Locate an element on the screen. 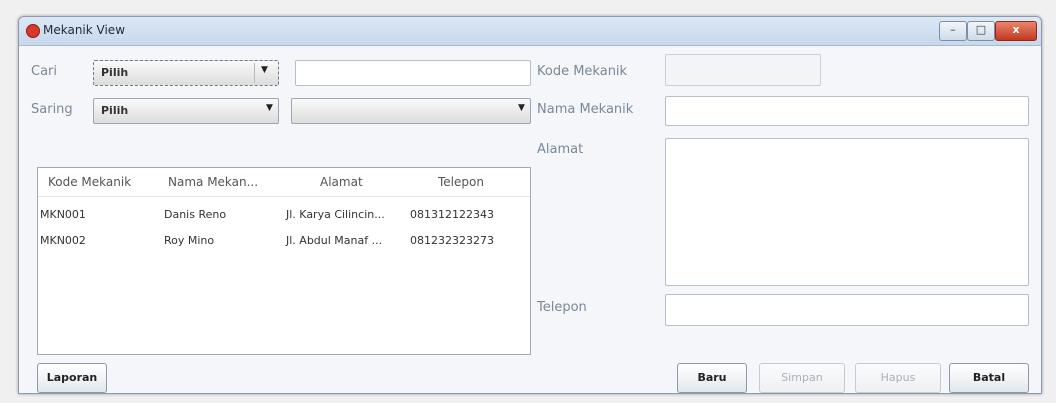  hapus-button: Hapus is located at coordinates (898, 378).